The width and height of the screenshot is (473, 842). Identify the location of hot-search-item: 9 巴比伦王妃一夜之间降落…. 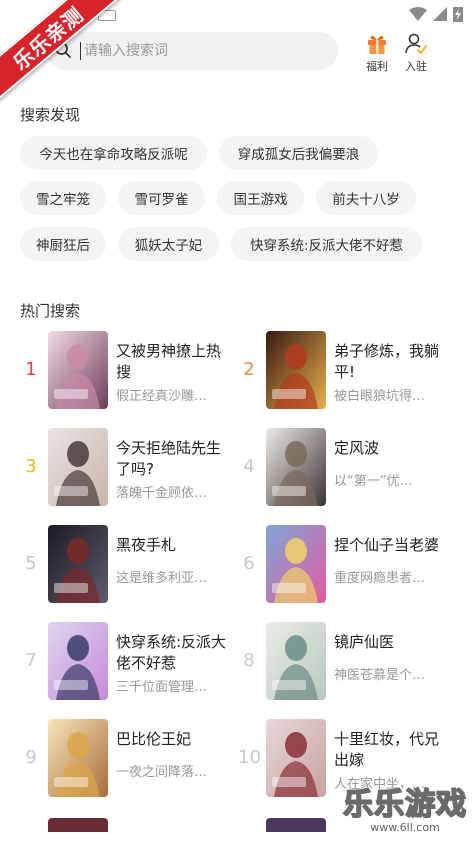
(122, 758).